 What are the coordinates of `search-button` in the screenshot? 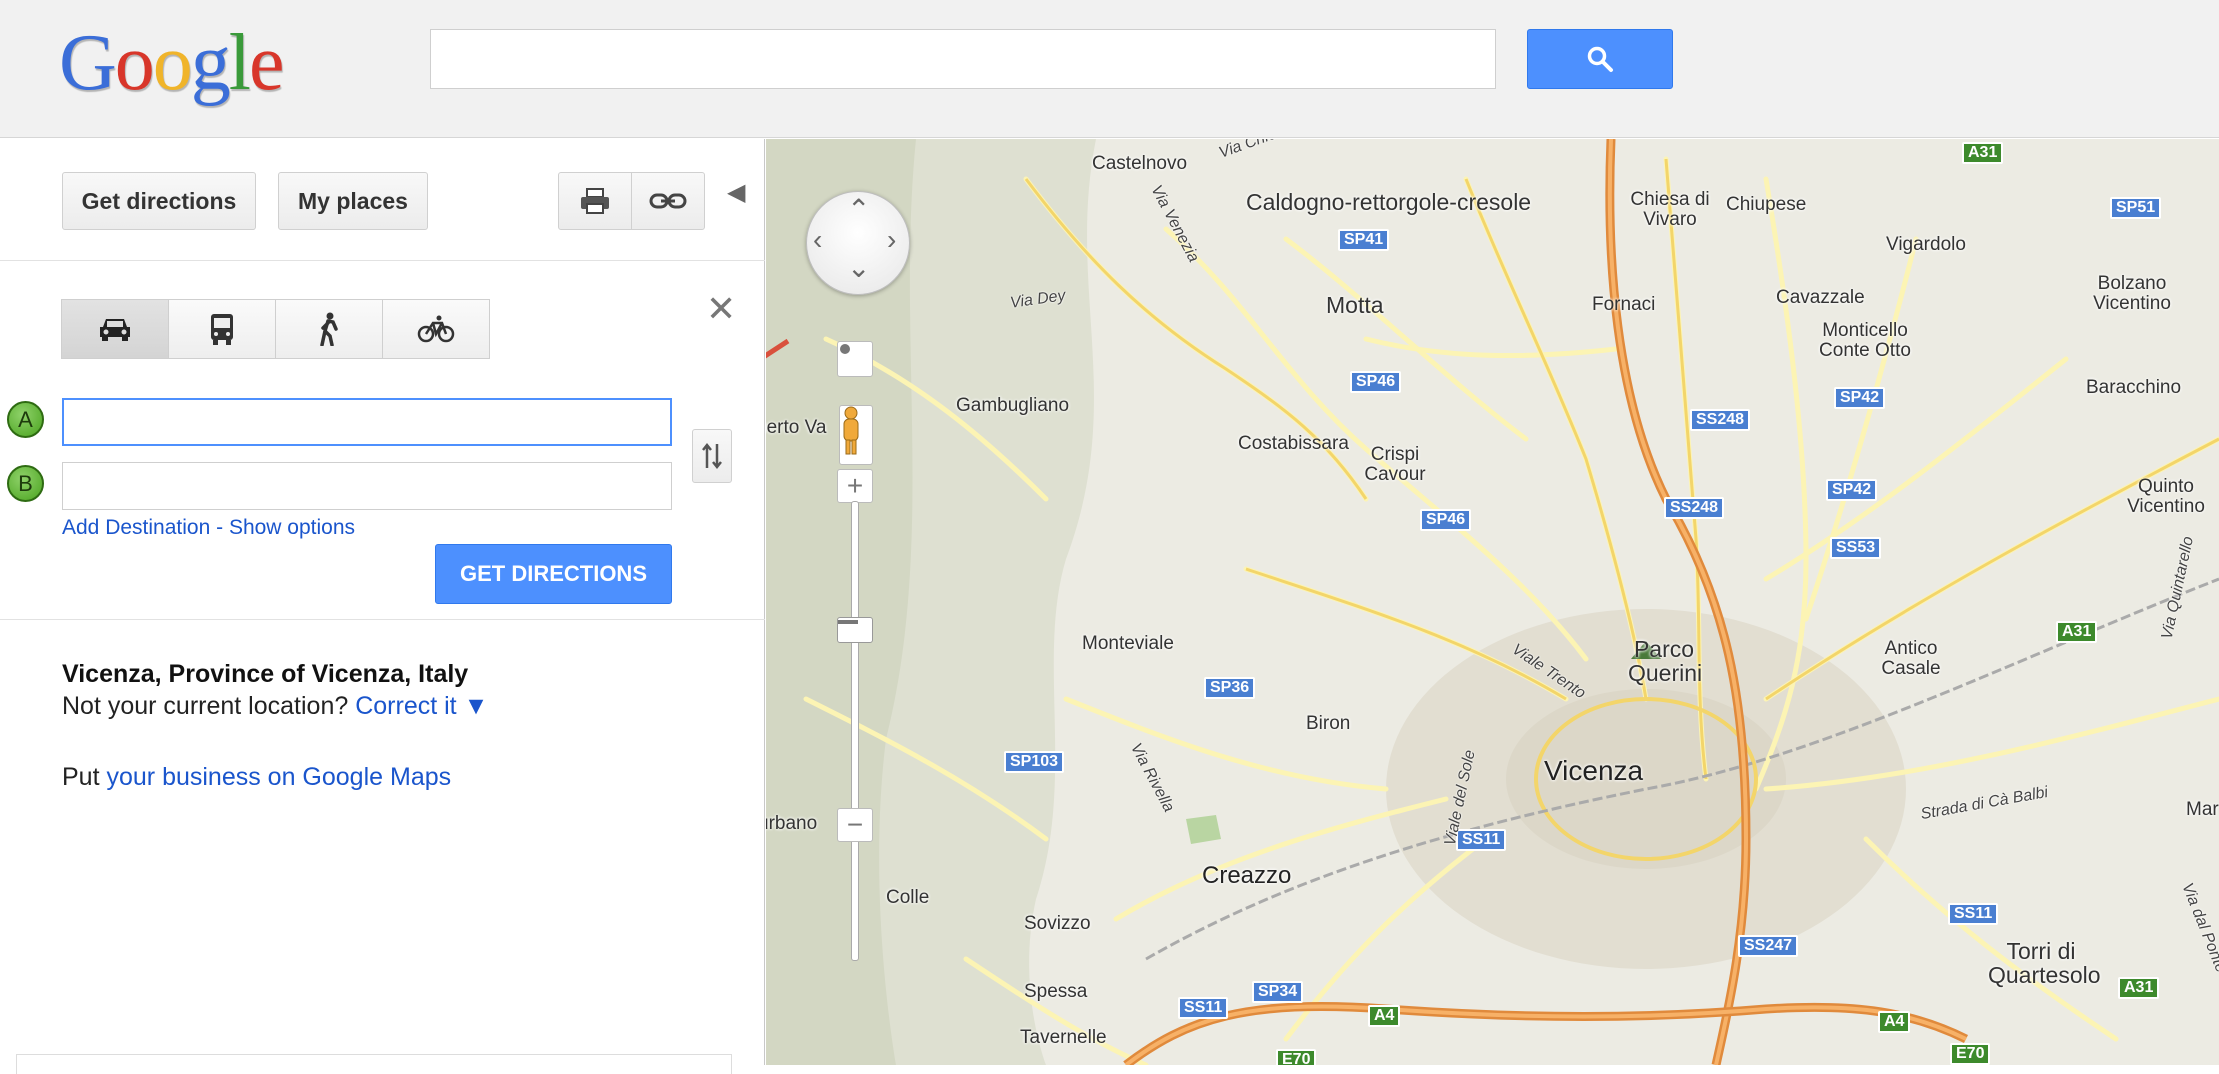 It's located at (1600, 59).